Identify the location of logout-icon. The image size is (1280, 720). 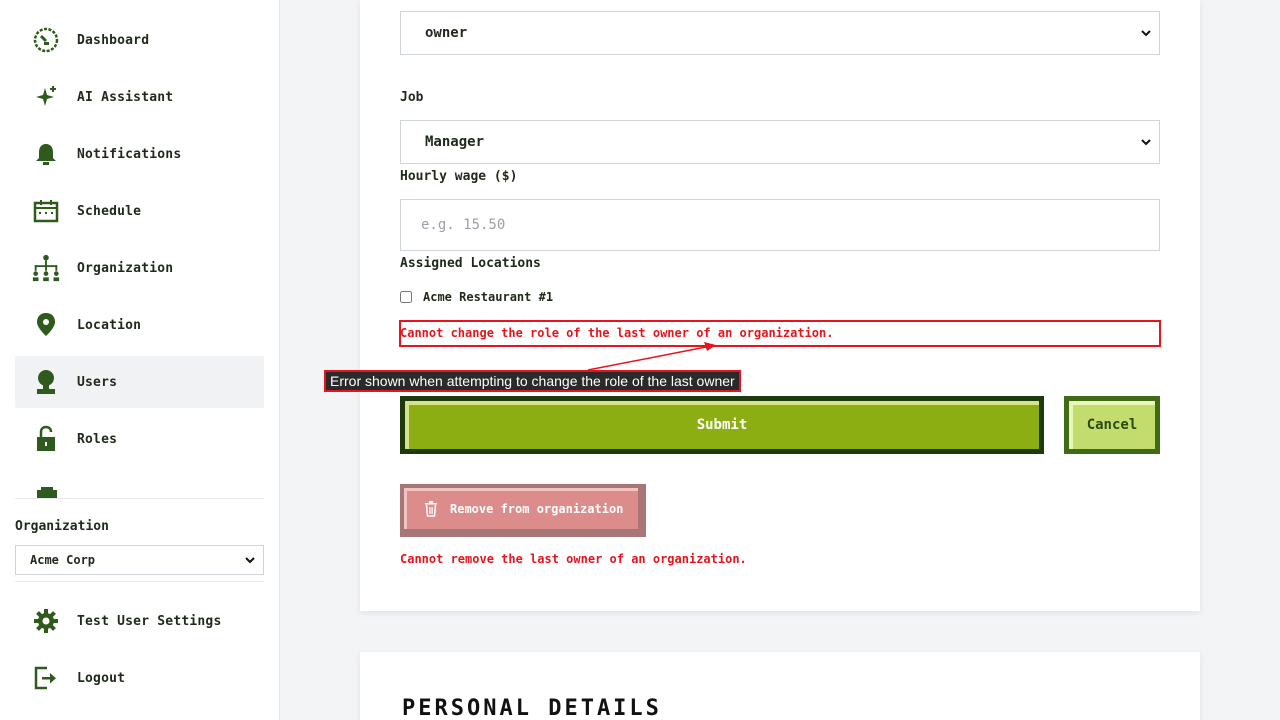
(46, 678).